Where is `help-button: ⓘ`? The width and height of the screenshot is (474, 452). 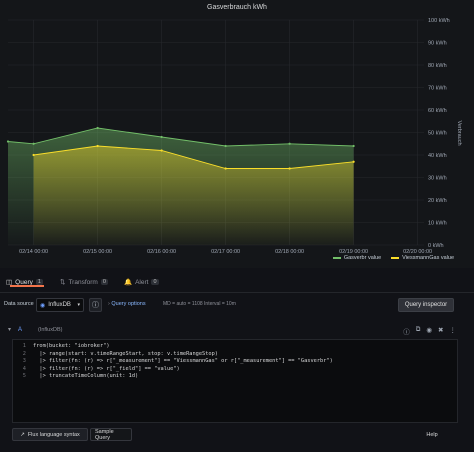
help-button: ⓘ is located at coordinates (95, 305).